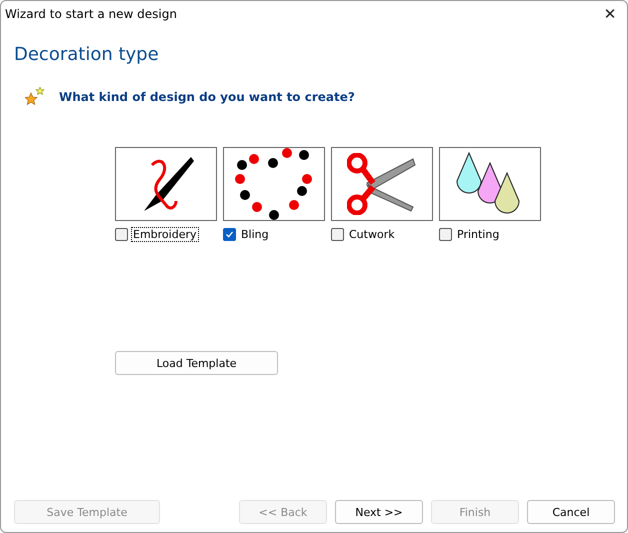 This screenshot has width=628, height=533. I want to click on wizard-button: Cancel, so click(571, 512).